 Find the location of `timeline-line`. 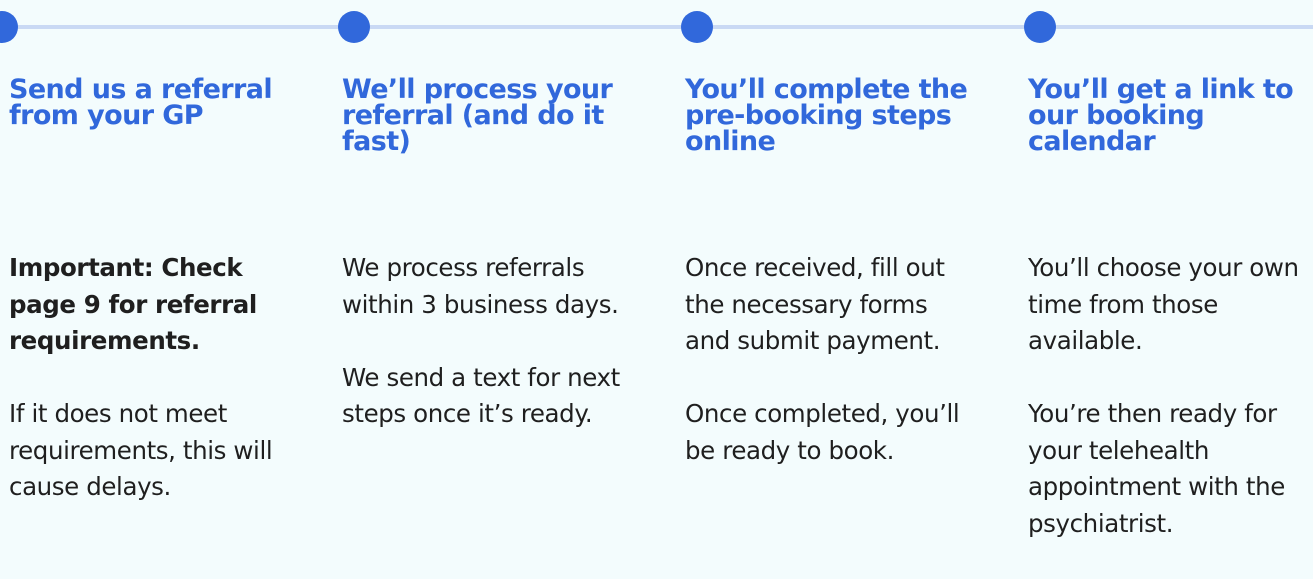

timeline-line is located at coordinates (656, 27).